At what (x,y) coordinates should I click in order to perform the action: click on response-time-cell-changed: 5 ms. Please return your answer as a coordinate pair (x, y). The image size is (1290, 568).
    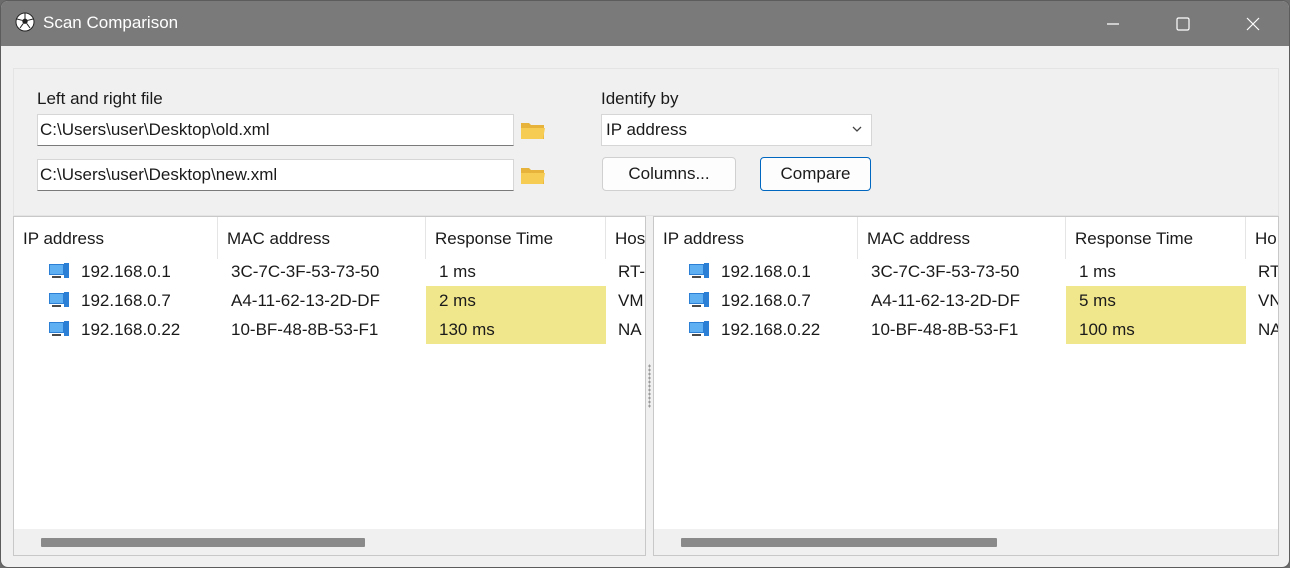
    Looking at the image, I should click on (1156, 300).